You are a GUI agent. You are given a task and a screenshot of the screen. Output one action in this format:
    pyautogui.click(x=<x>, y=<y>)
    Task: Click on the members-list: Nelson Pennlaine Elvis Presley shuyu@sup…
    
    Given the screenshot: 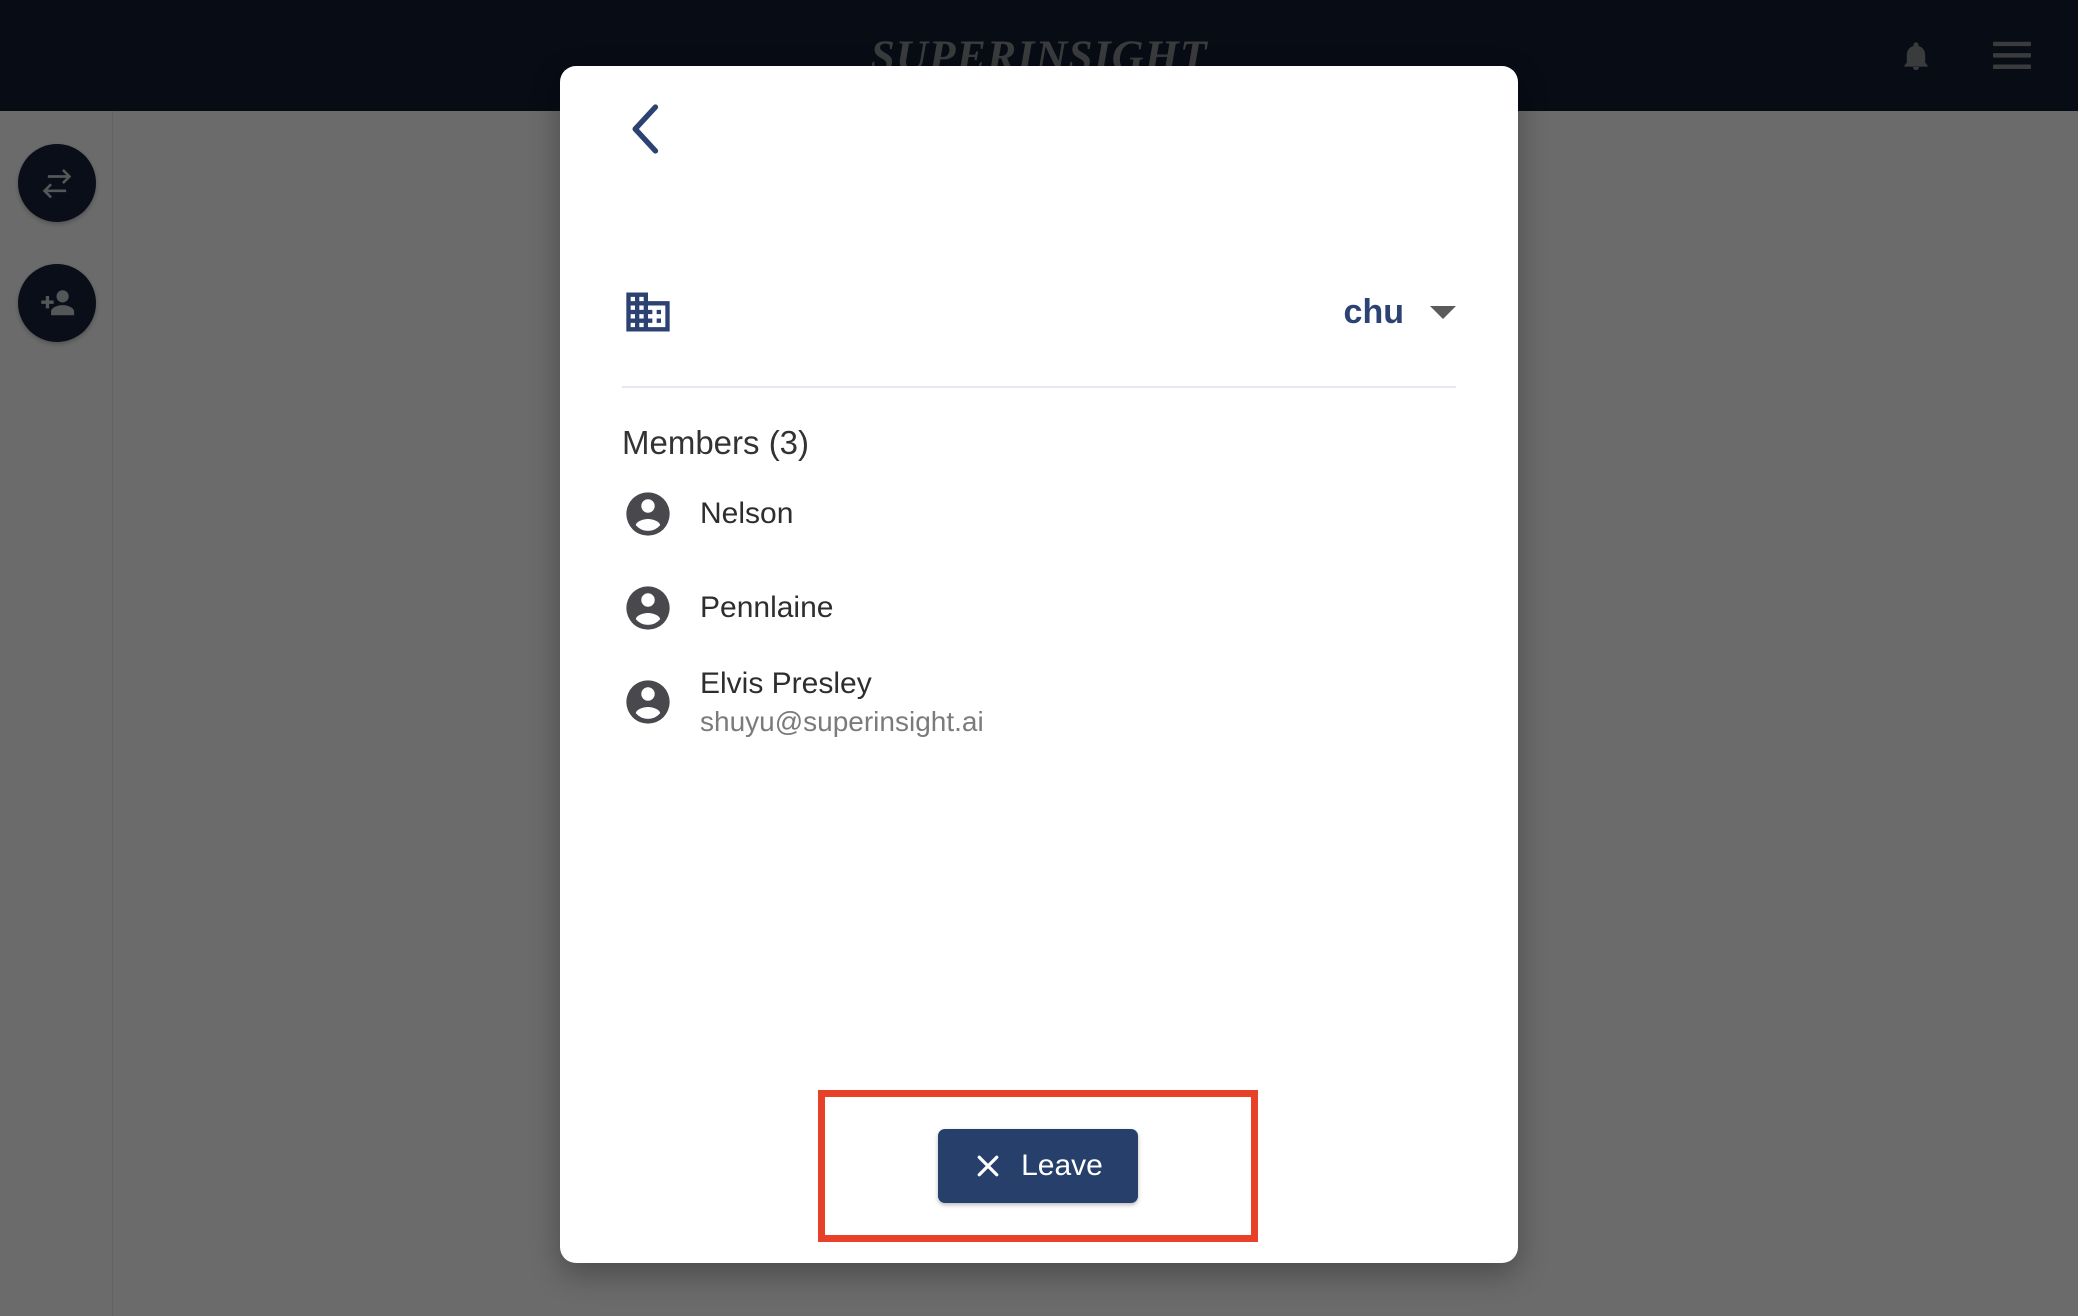 What is the action you would take?
    pyautogui.click(x=1039, y=619)
    